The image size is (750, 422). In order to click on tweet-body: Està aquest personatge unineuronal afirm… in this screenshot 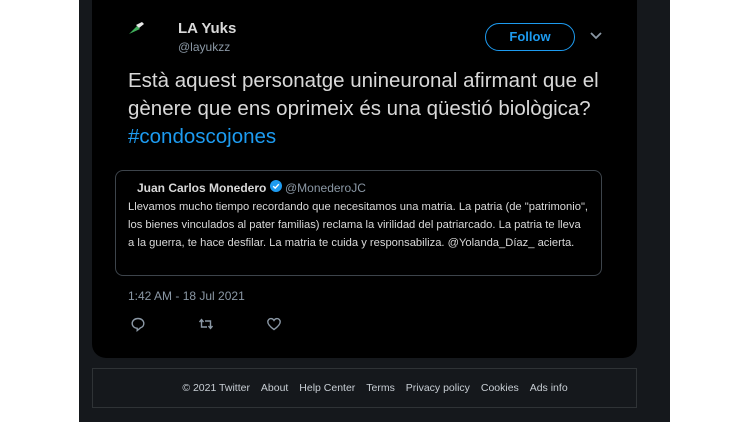, I will do `click(363, 94)`.